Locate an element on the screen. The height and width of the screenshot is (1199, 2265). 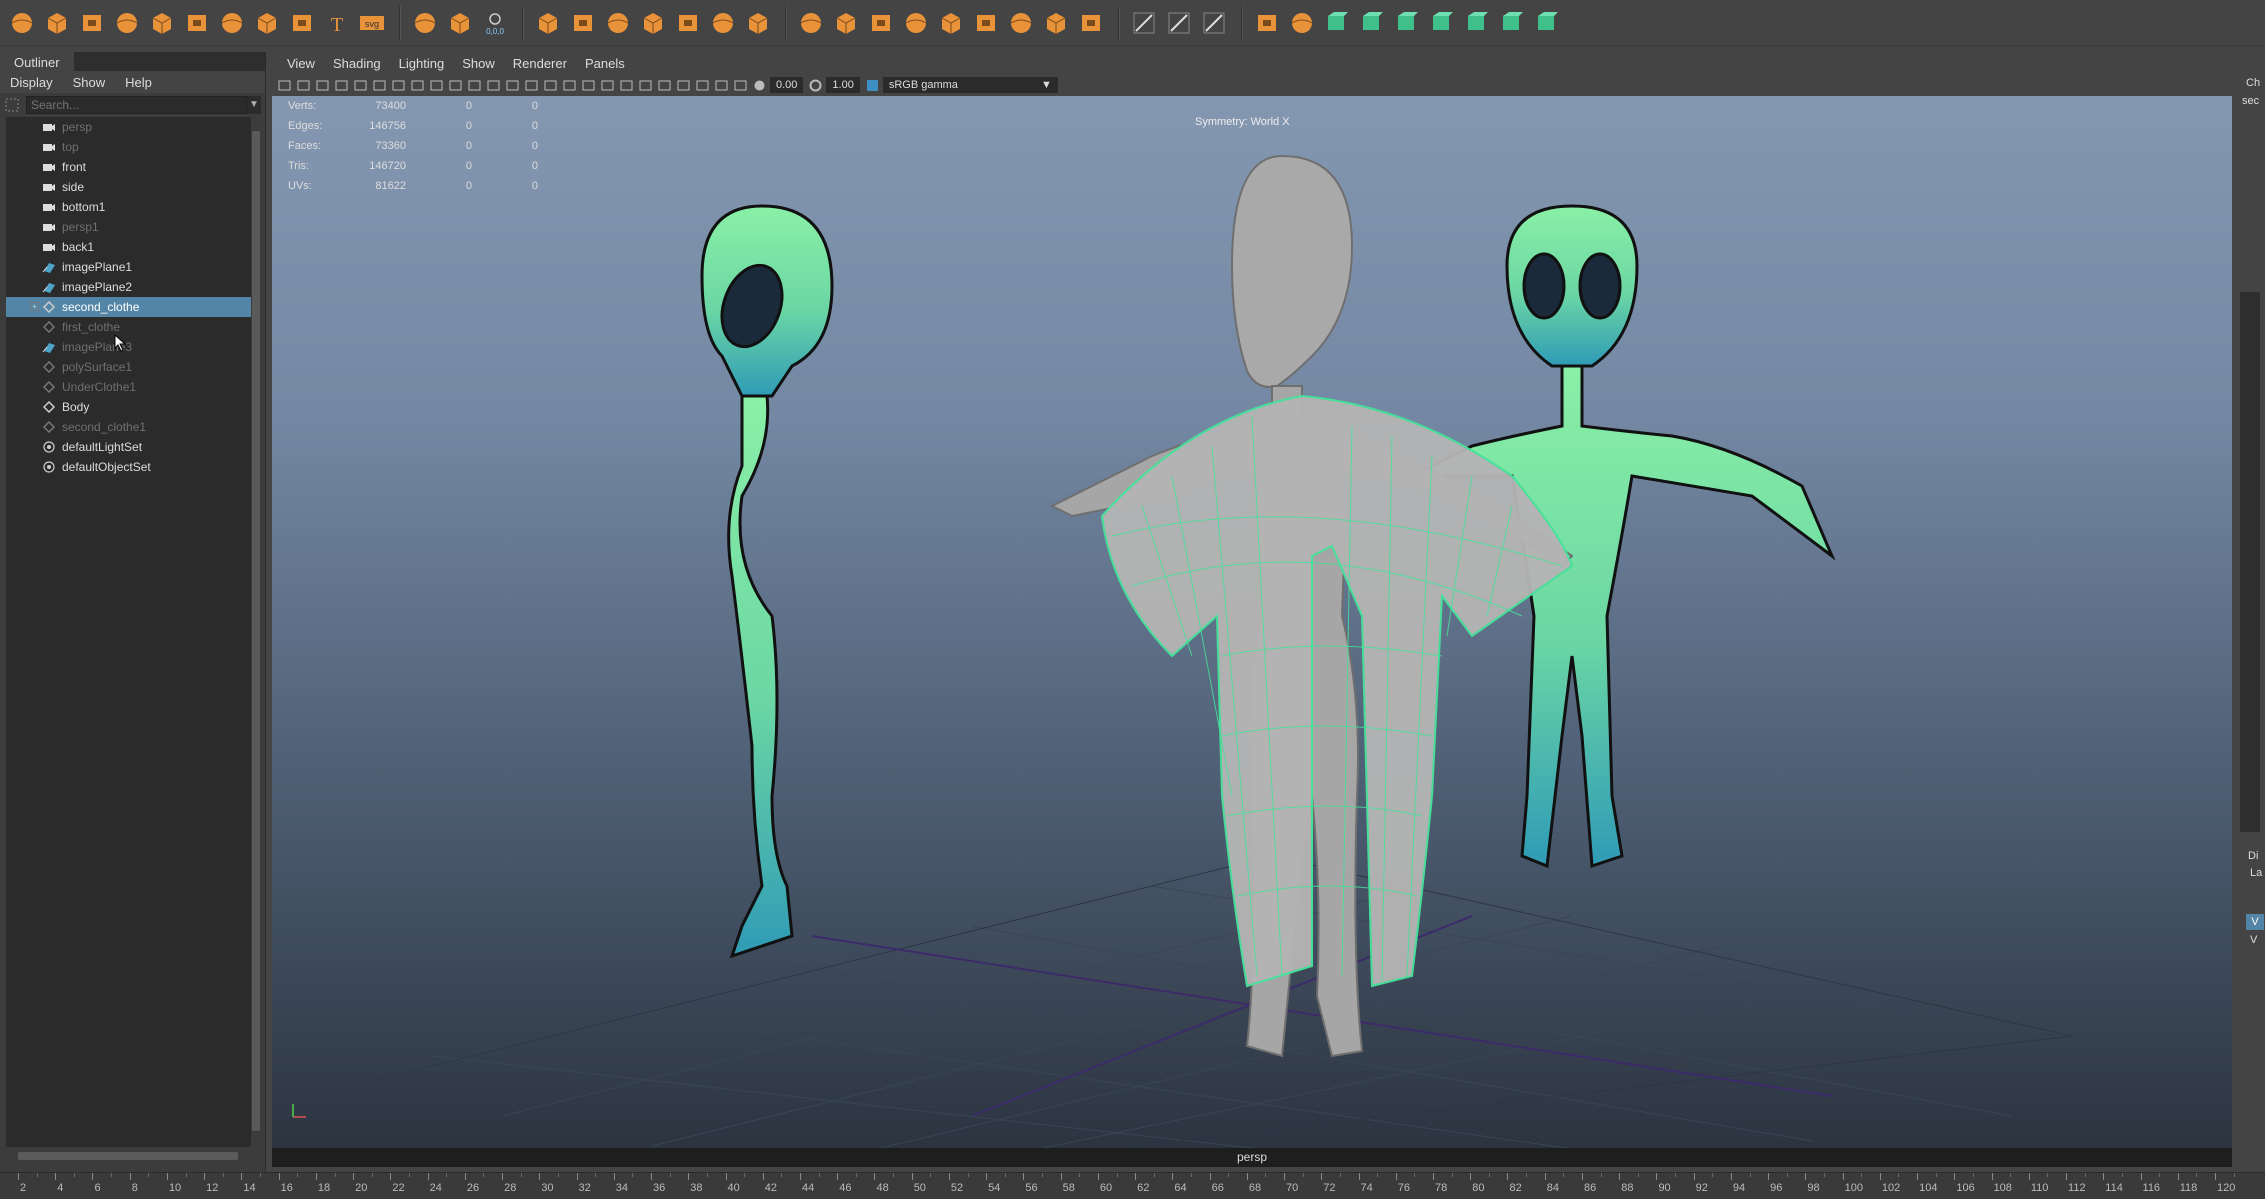
xray-joints-icon is located at coordinates (721, 85).